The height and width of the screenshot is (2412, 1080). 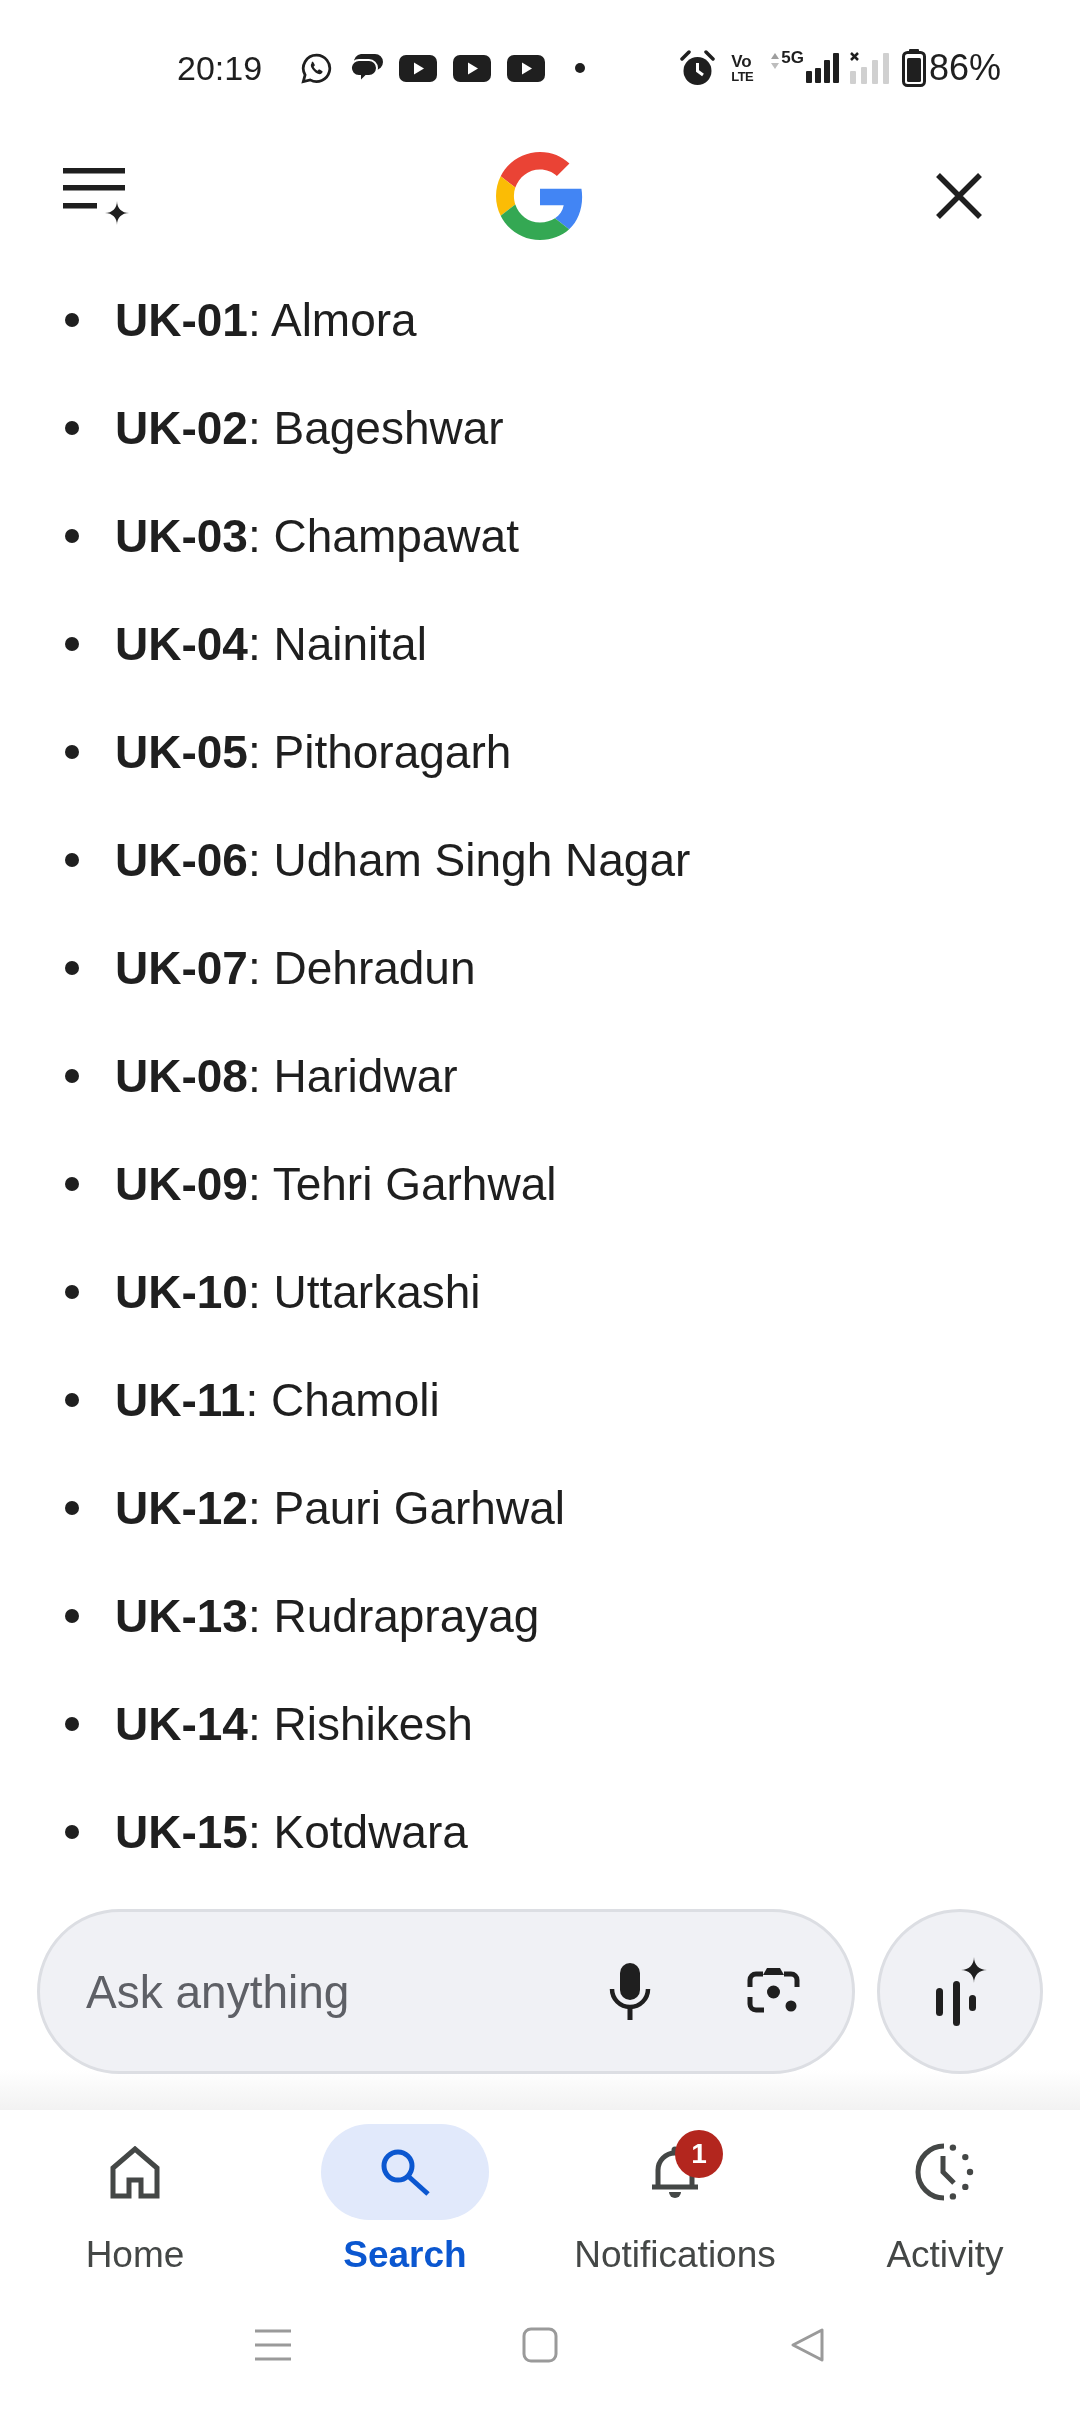 What do you see at coordinates (236, 1991) in the screenshot?
I see `search-input: Ask anything` at bounding box center [236, 1991].